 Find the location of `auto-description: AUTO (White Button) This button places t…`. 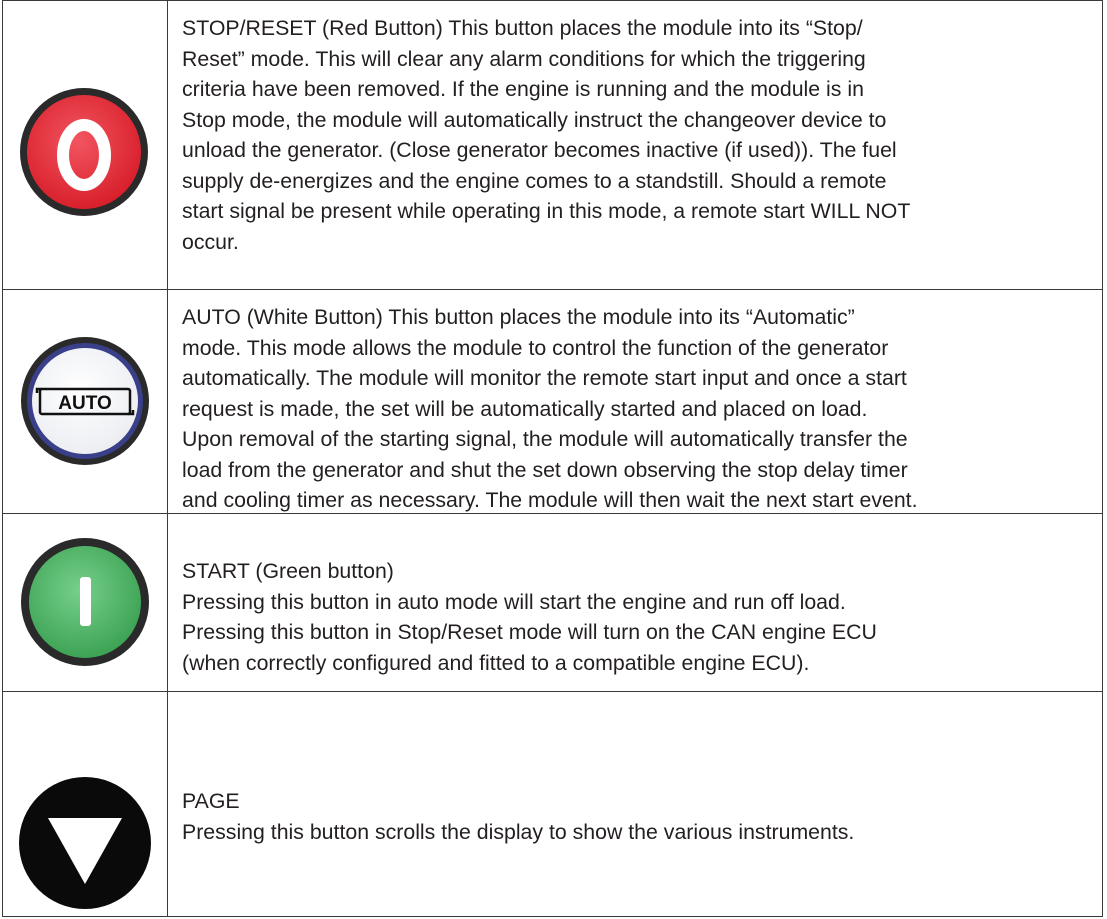

auto-description: AUTO (White Button) This button places t… is located at coordinates (550, 408).